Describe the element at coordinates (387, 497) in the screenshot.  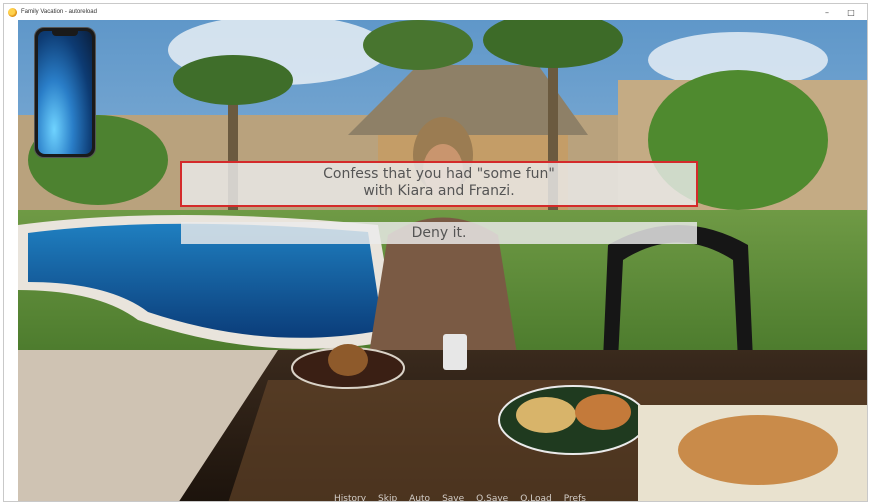
I see `quick-menu-skip: Skip` at that location.